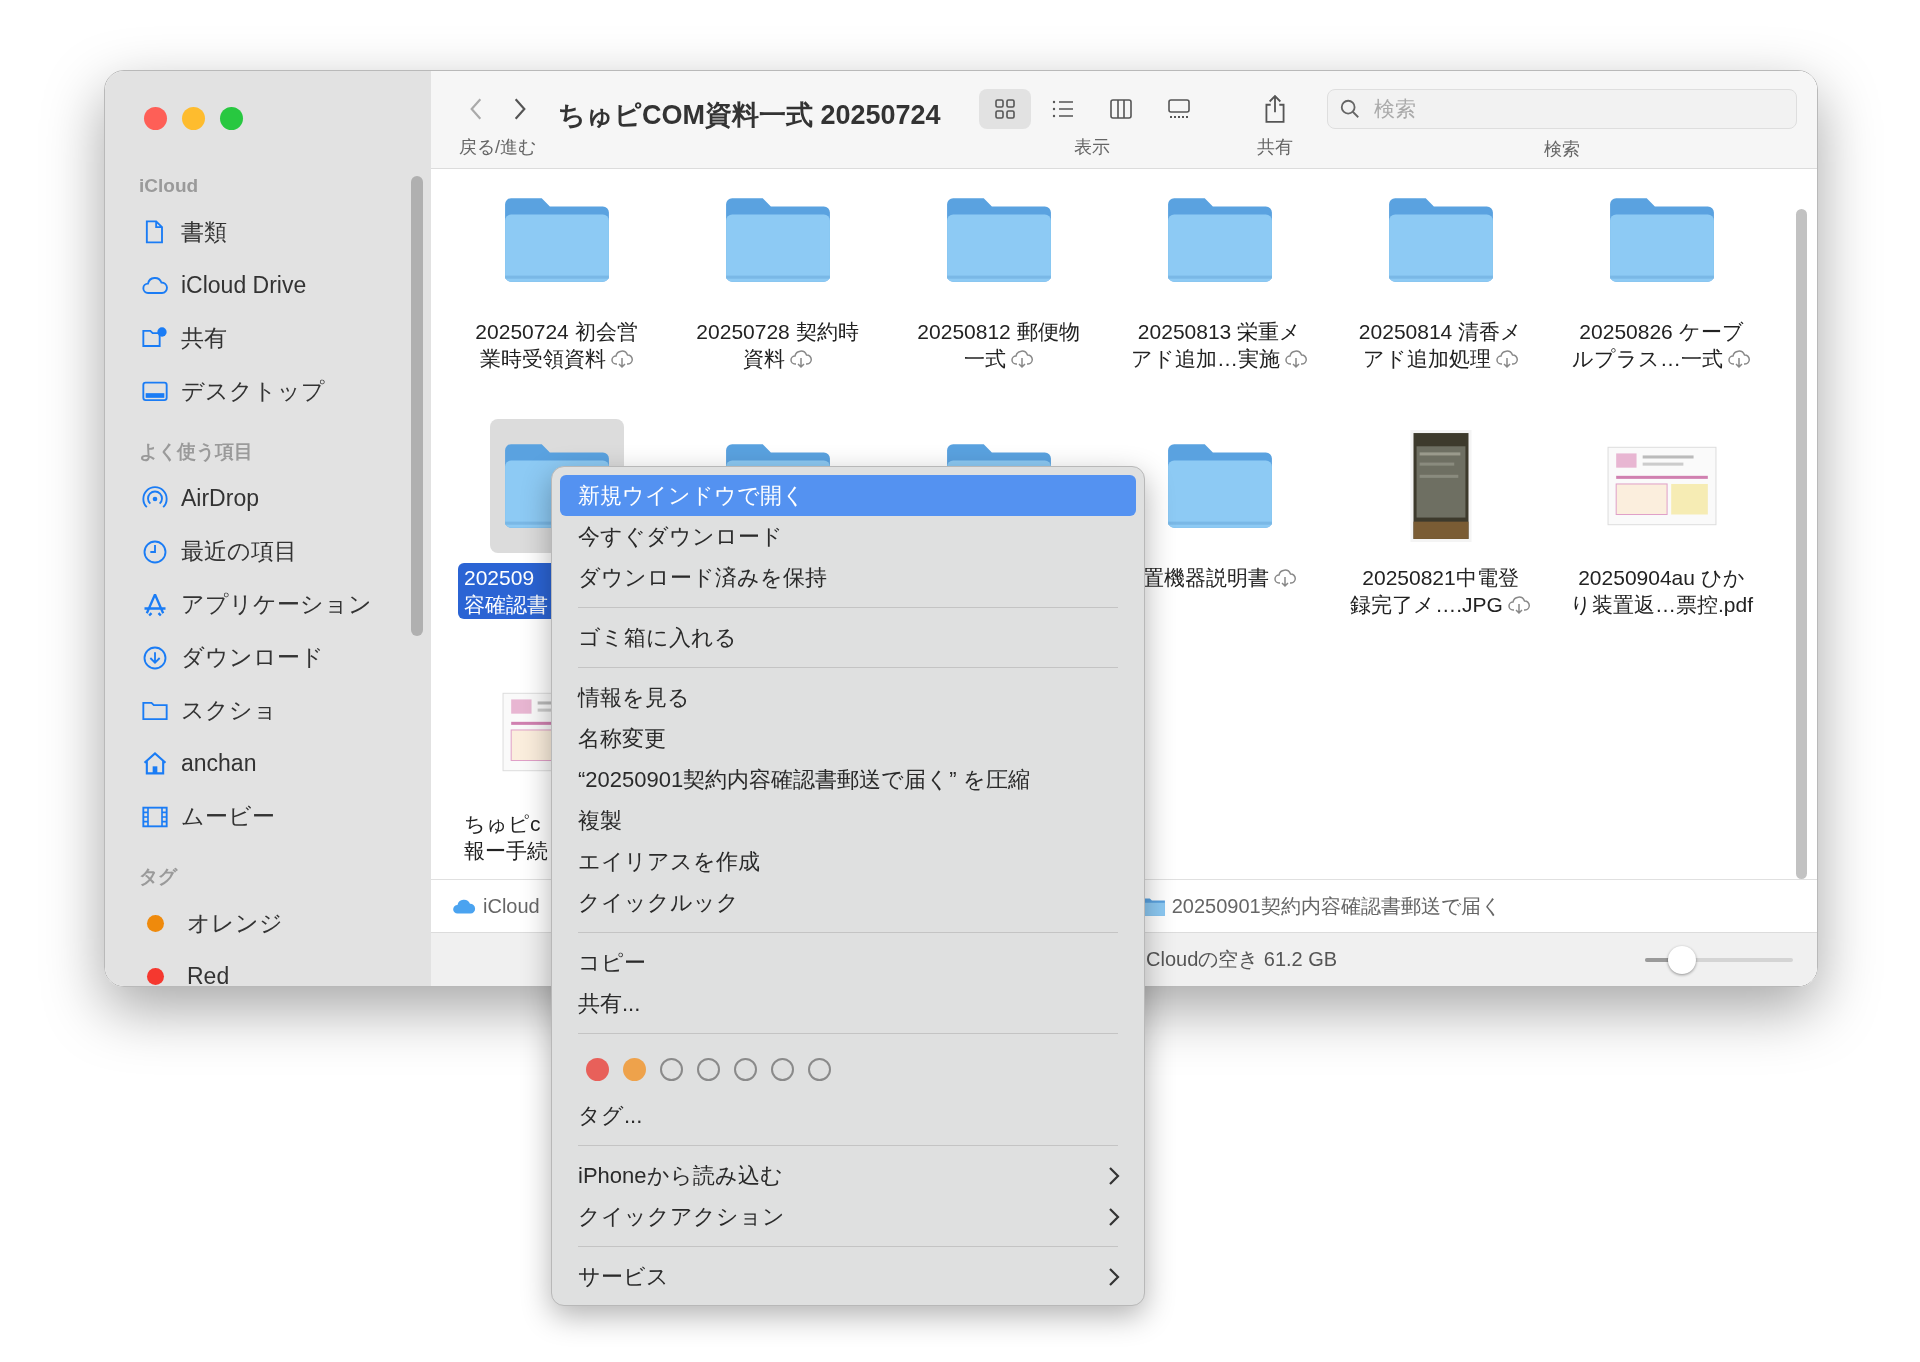  I want to click on sidebar-heading: よく使う項目, so click(196, 452).